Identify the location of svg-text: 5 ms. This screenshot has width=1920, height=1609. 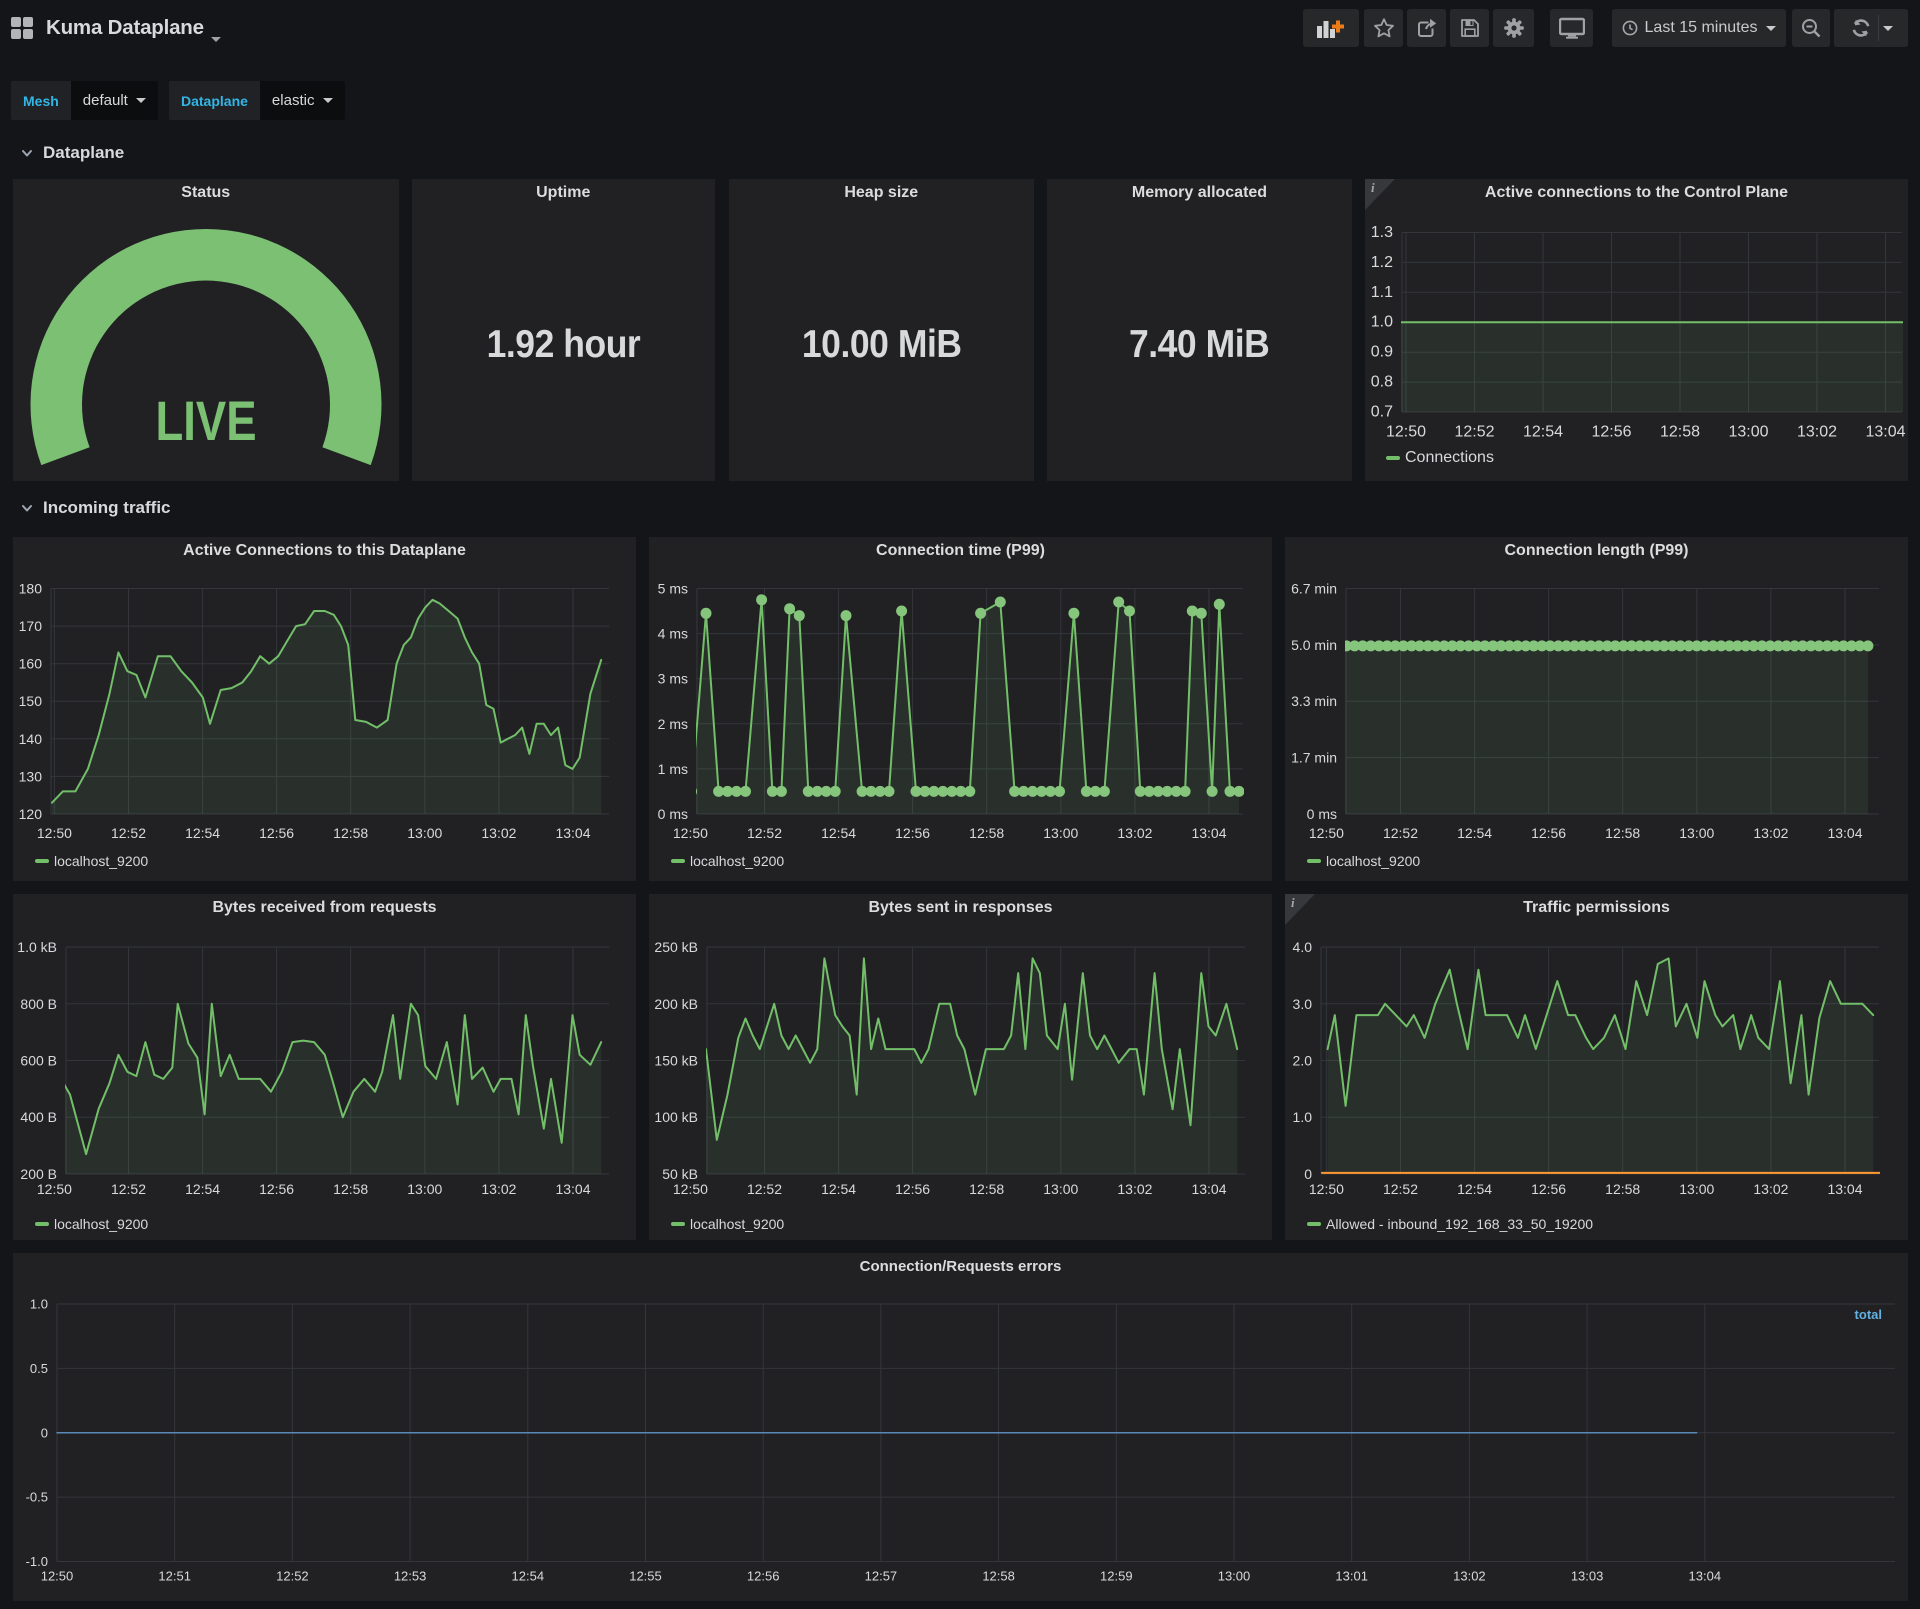
(673, 589).